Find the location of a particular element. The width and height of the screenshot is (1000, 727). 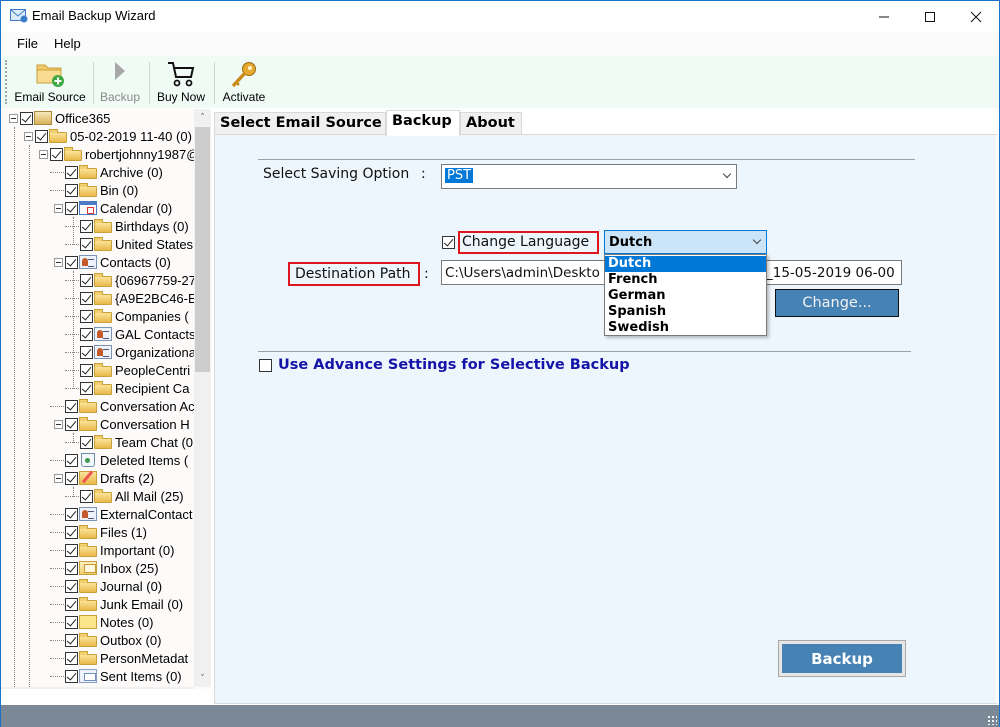

tree-node: Office365 is located at coordinates (59, 118).